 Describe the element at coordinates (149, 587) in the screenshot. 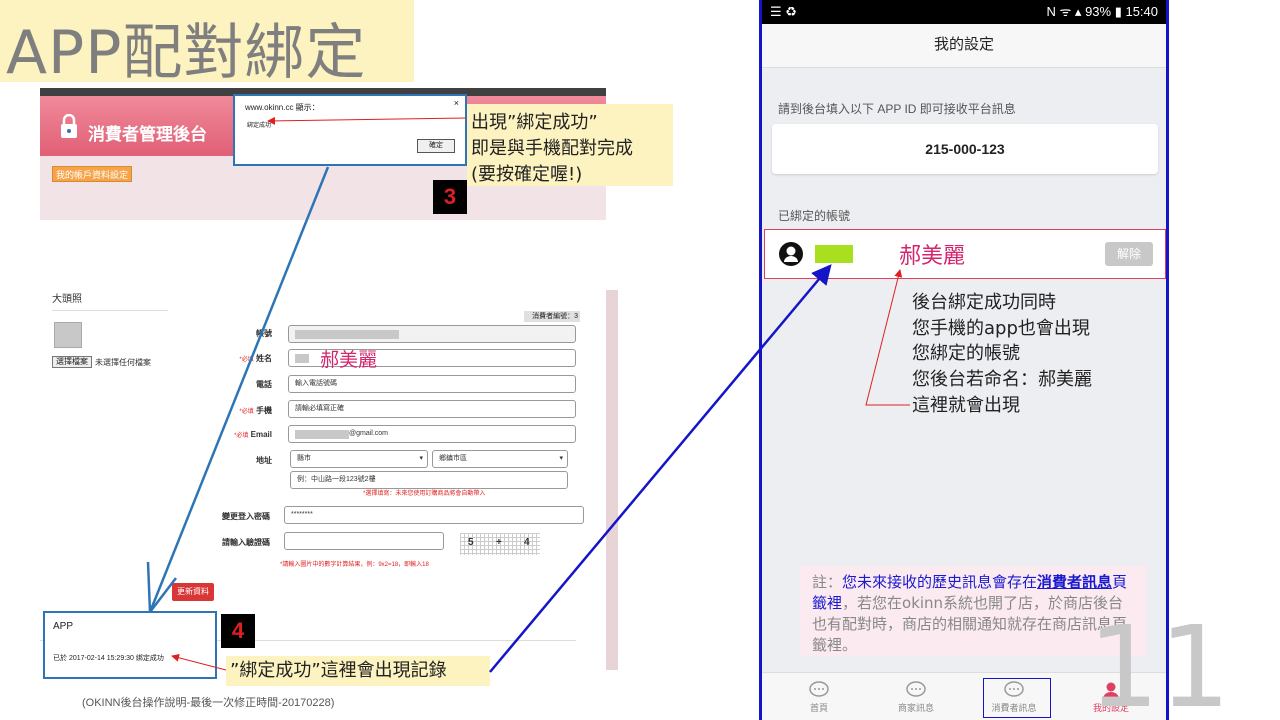

I see `arrow-head-left` at that location.